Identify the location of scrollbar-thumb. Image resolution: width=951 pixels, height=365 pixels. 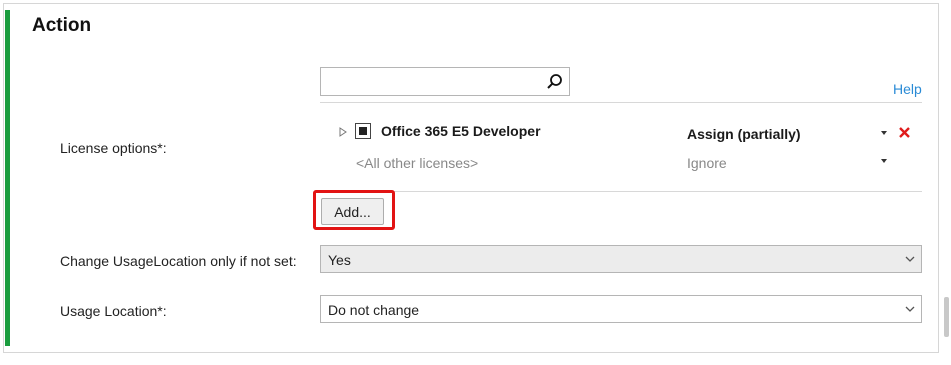
(946, 317).